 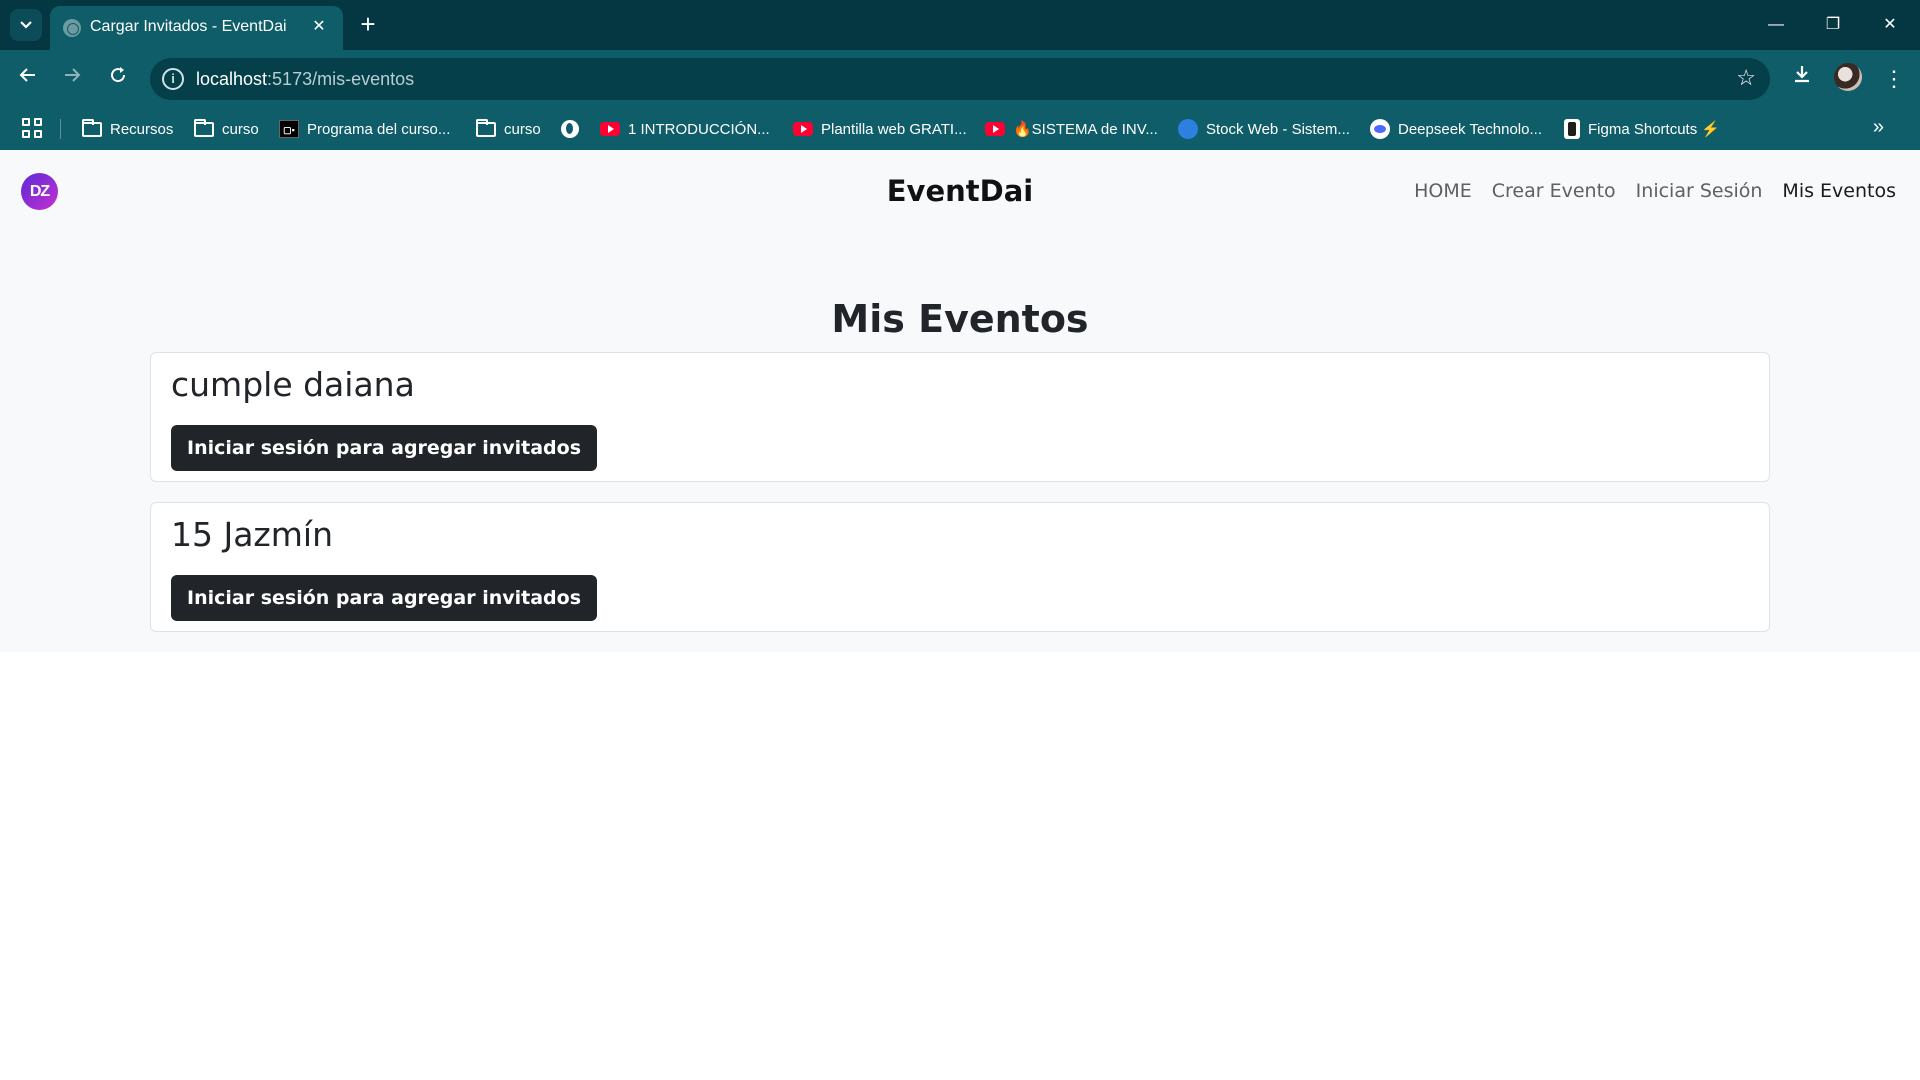 I want to click on tab-strip: Cargar Invitados - EventDai ✕ + — ❐ ✕, so click(x=960, y=25).